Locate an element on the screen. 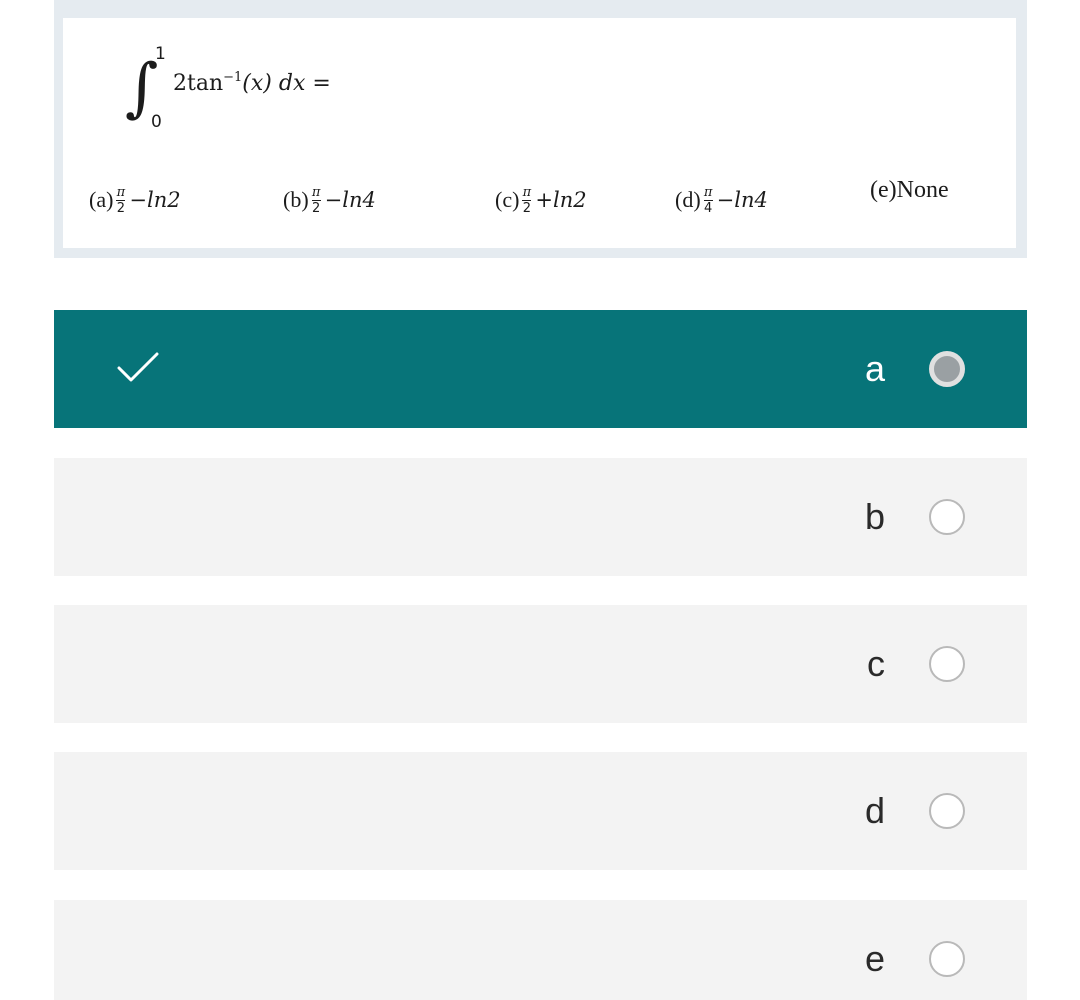 The width and height of the screenshot is (1080, 1000). integrand-argument: (x) dx = is located at coordinates (286, 83).